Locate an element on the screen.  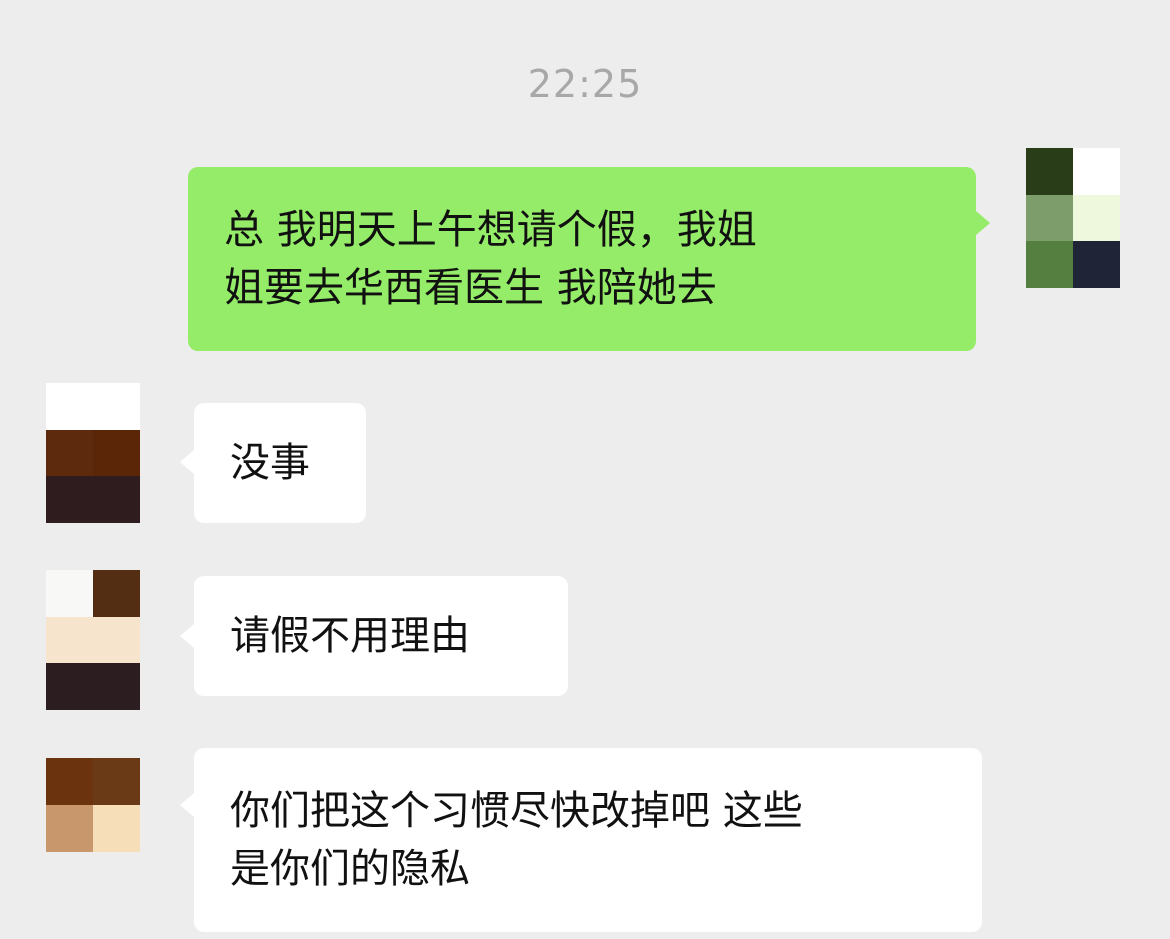
message-bubble-outgoing: 总 我明天上午想请个假，我姐 姐要去华西看医生 我陪她去 is located at coordinates (582, 259).